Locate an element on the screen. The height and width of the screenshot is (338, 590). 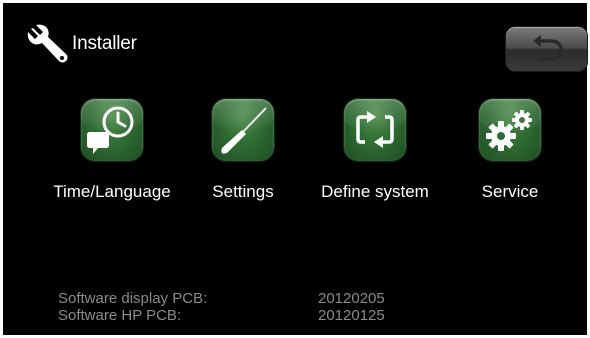
screwdriver-icon is located at coordinates (243, 130).